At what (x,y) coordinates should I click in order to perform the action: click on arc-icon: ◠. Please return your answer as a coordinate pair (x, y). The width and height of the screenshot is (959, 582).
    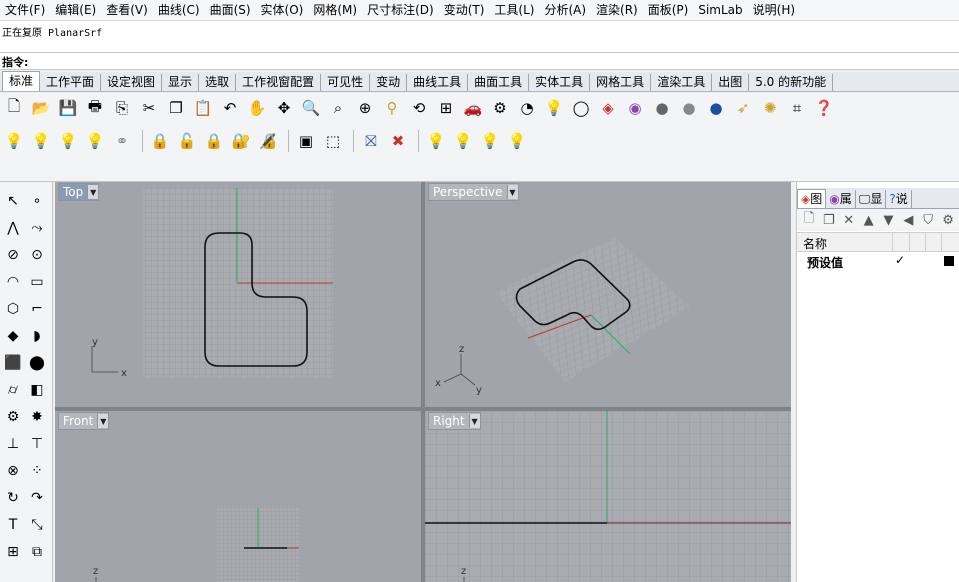
    Looking at the image, I should click on (13, 282).